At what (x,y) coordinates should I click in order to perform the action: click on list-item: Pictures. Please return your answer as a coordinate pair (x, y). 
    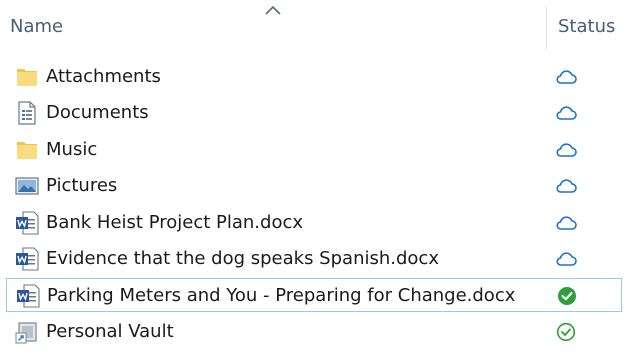
    Looking at the image, I should click on (314, 186).